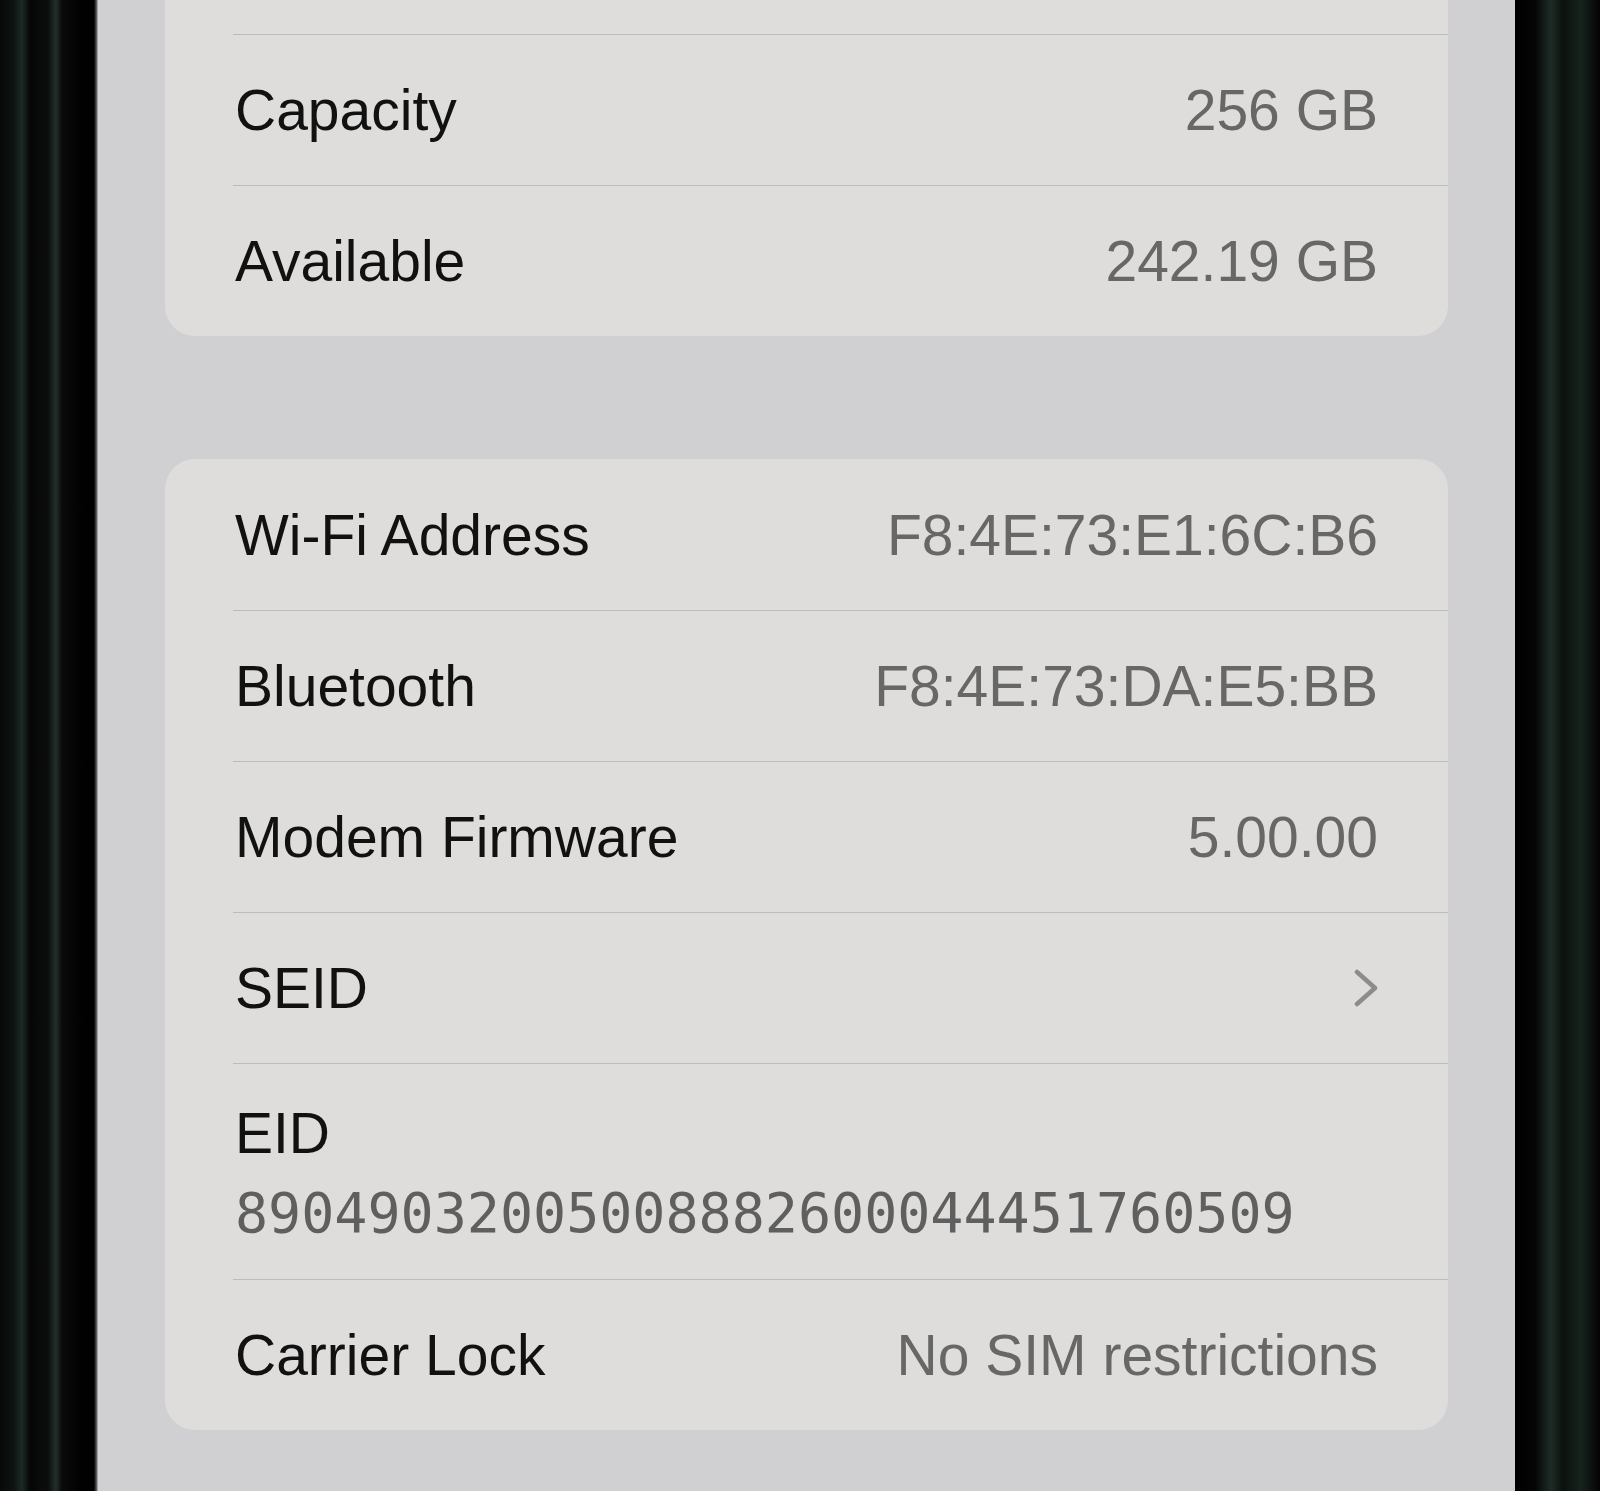  What do you see at coordinates (412, 535) in the screenshot?
I see `row-label: Wi-Fi Address` at bounding box center [412, 535].